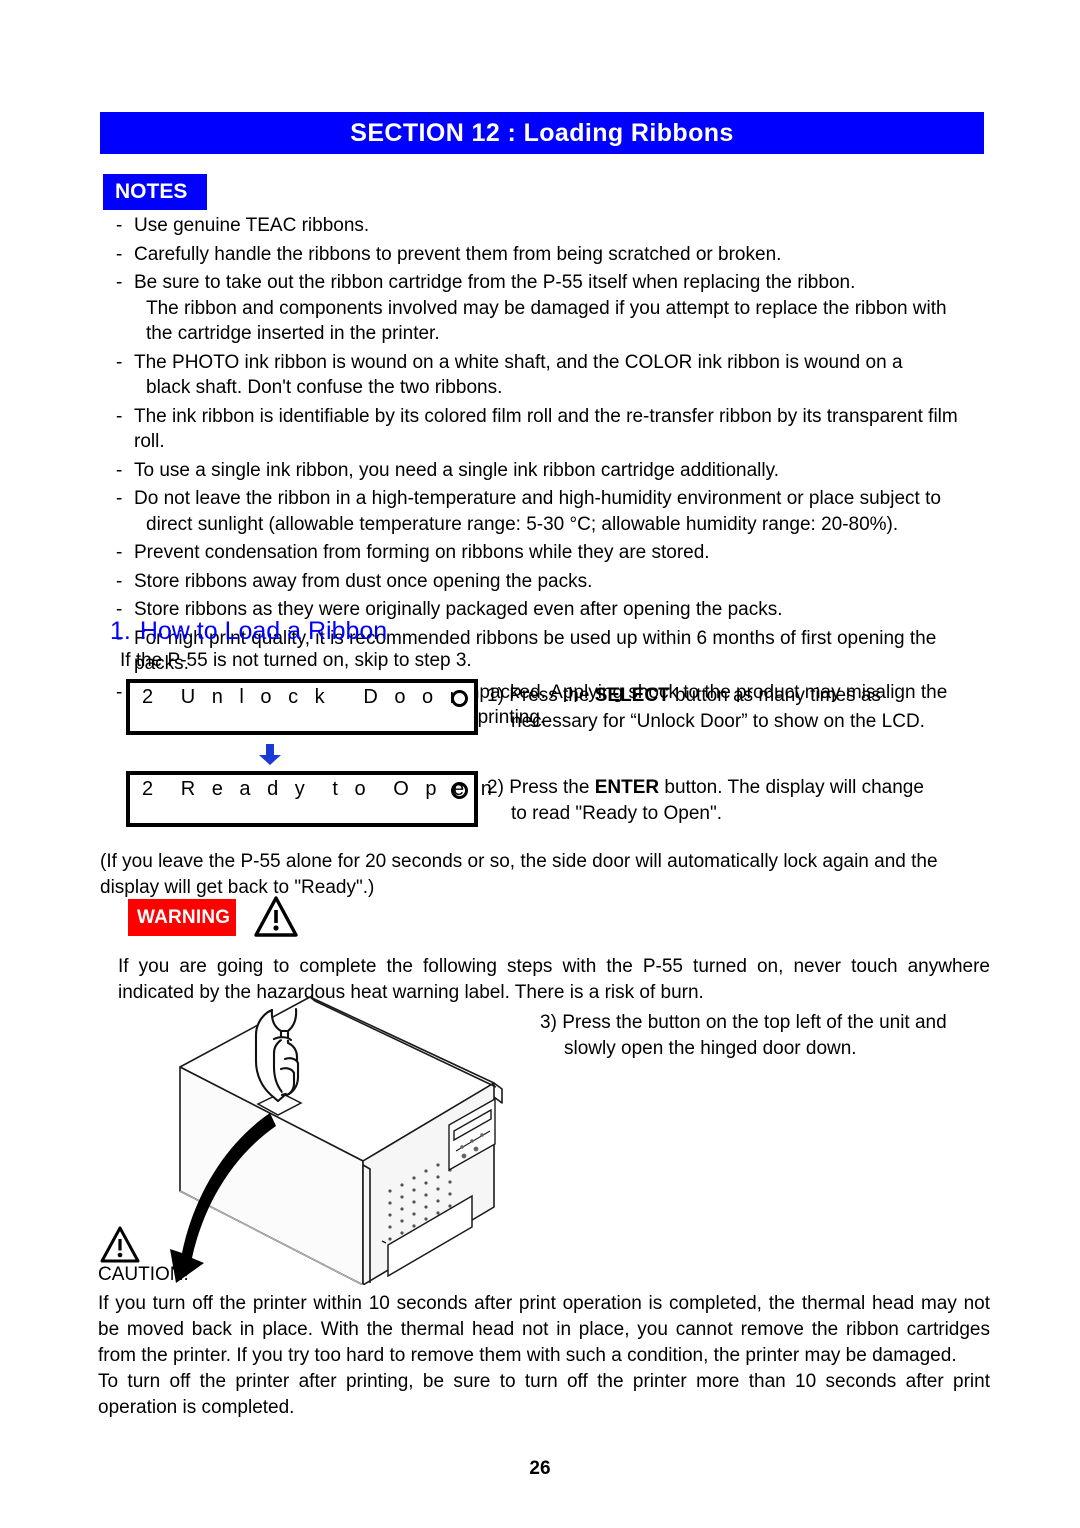 Image resolution: width=1080 pixels, height=1528 pixels. I want to click on warning-triangle-icon, so click(276, 917).